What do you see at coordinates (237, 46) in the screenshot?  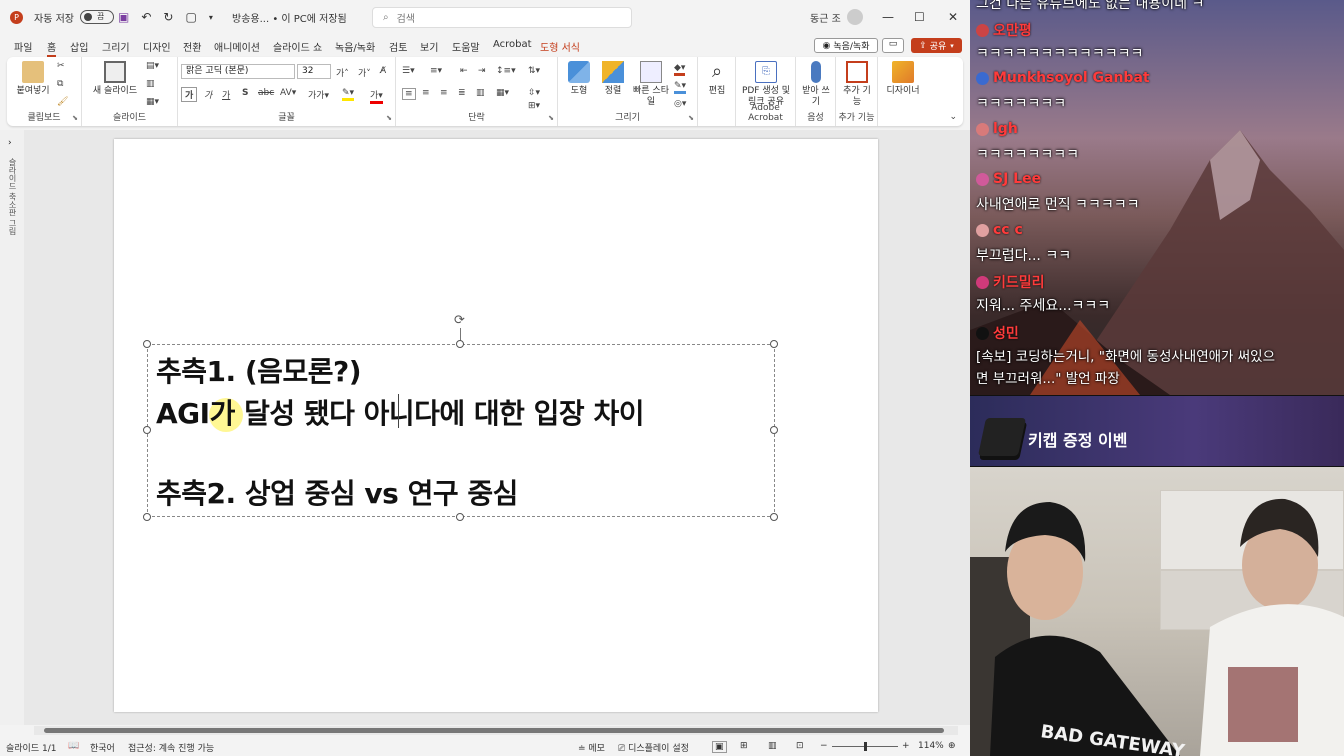 I see `tab-animations: 애니메이션` at bounding box center [237, 46].